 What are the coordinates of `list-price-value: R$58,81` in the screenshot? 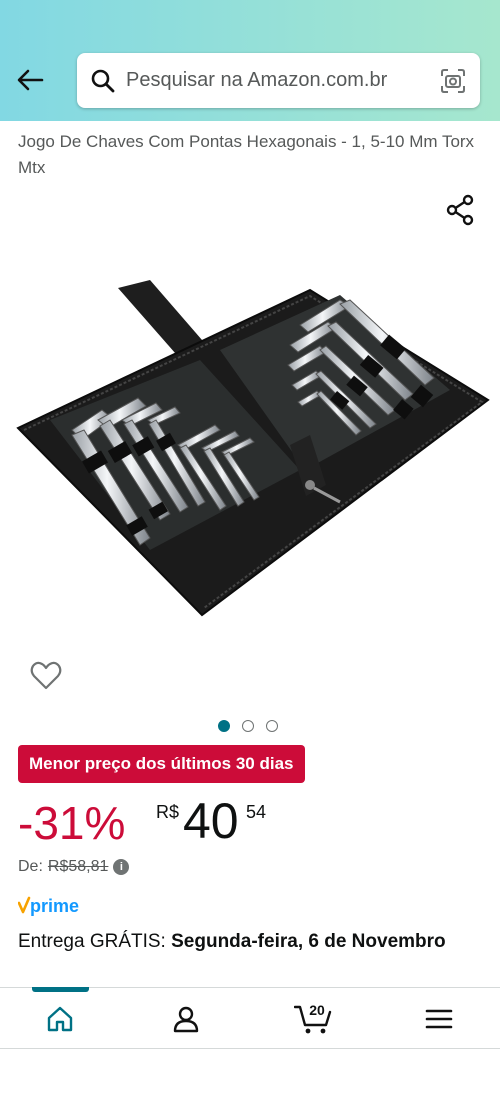 It's located at (78, 866).